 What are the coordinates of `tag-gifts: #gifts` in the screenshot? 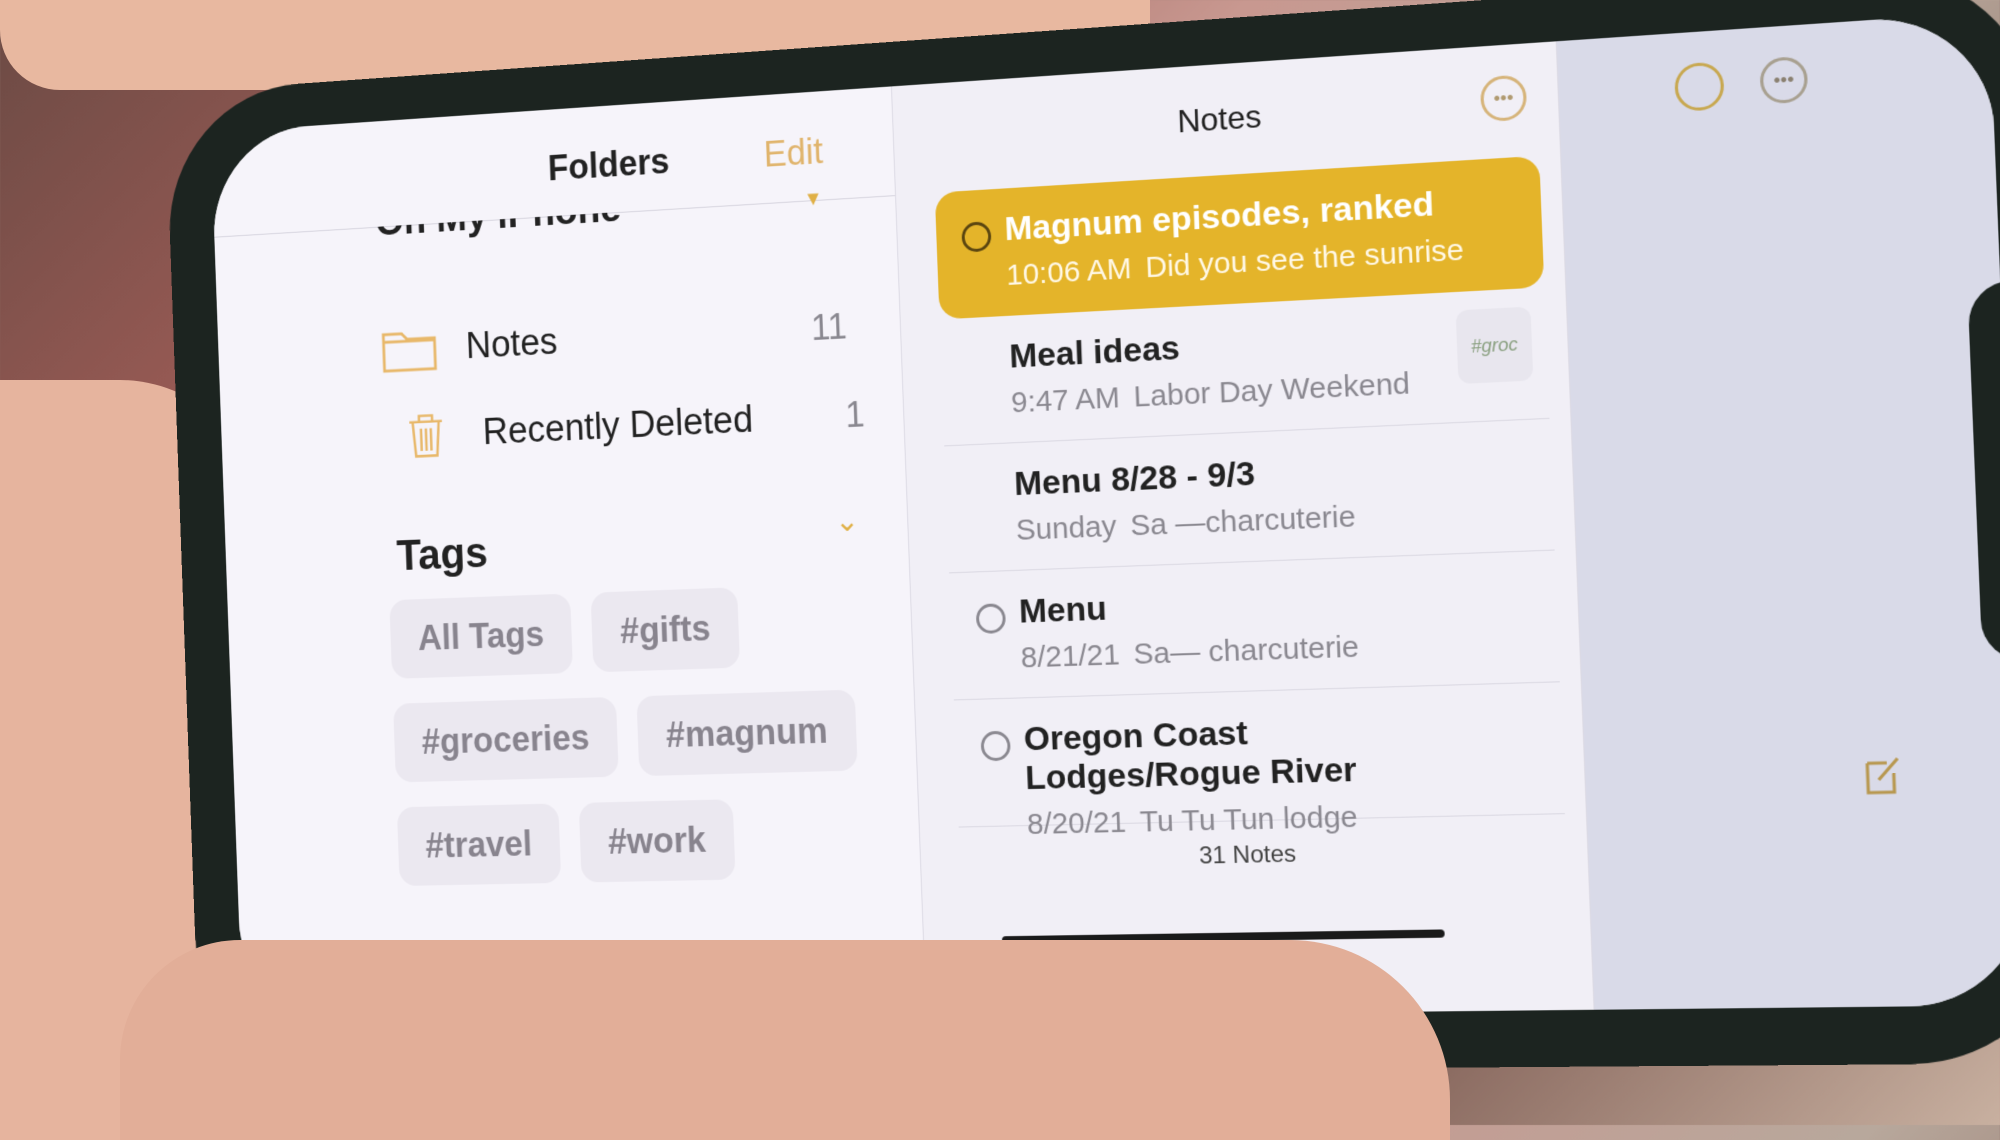 It's located at (665, 630).